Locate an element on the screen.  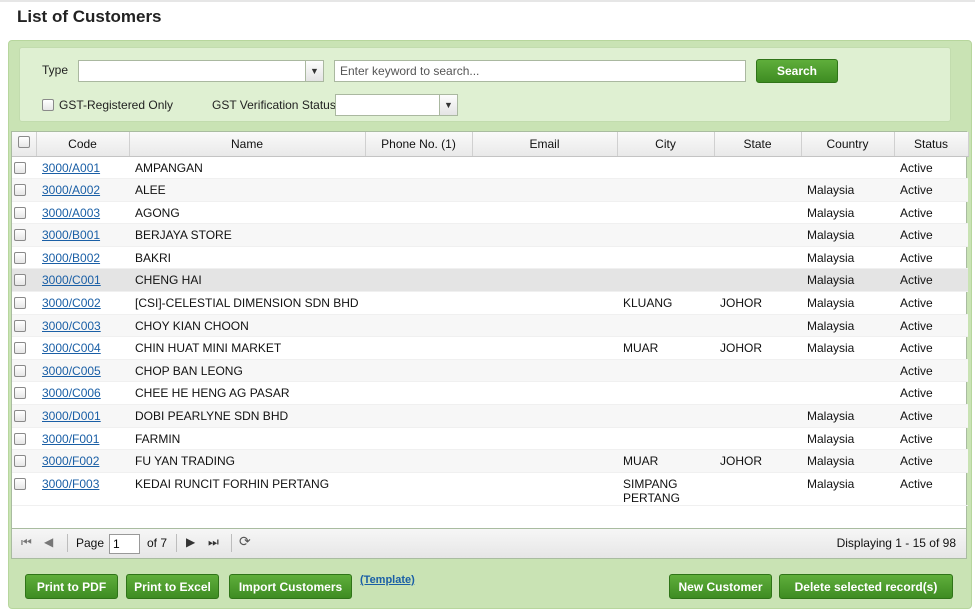
import-customers-button: Import Customers is located at coordinates (290, 586).